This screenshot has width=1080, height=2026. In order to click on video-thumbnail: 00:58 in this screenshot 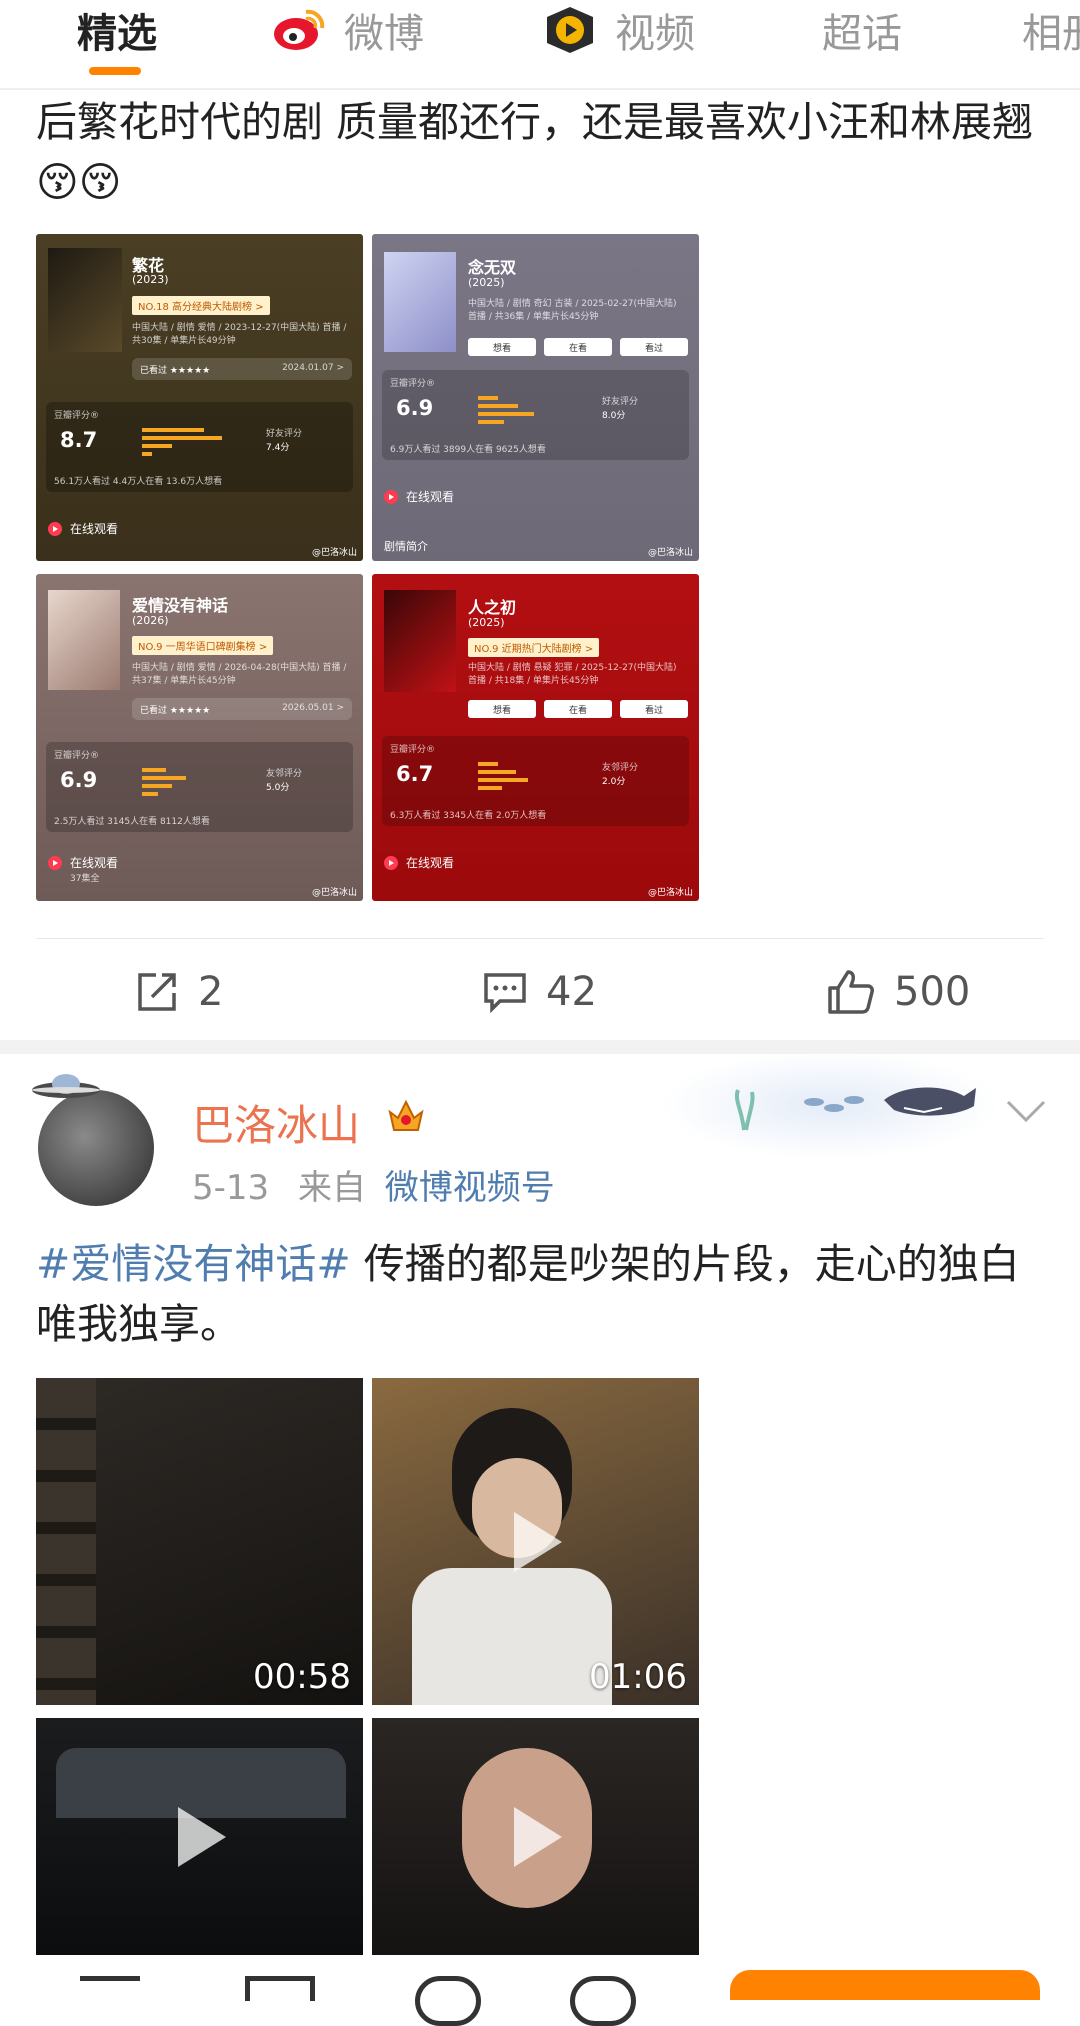, I will do `click(199, 1541)`.